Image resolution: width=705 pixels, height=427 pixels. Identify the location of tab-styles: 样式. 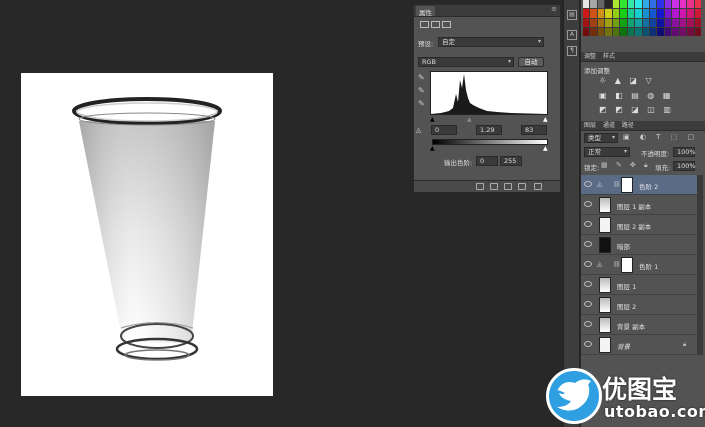
(609, 56).